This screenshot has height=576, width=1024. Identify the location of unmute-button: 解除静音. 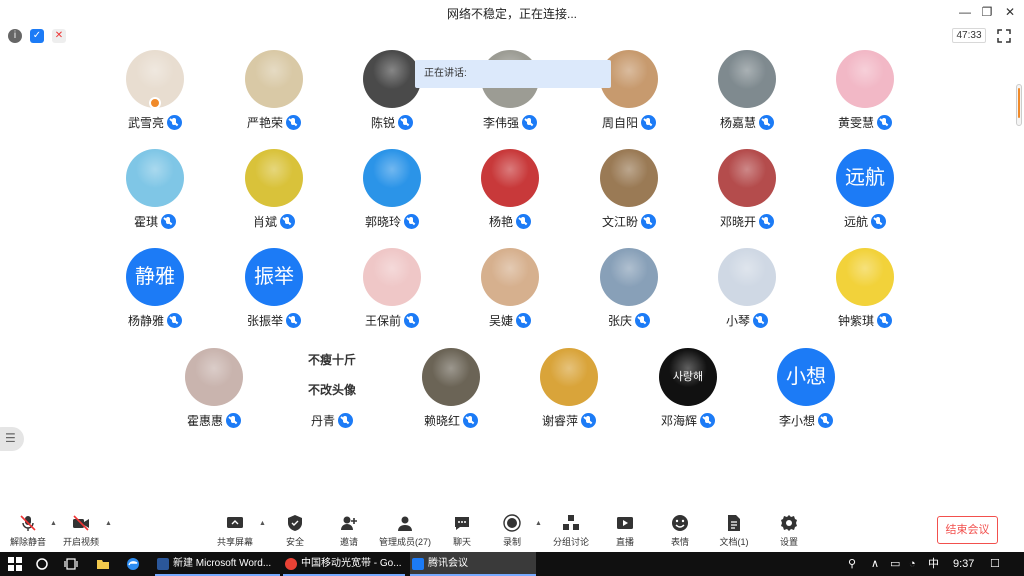
(28, 531).